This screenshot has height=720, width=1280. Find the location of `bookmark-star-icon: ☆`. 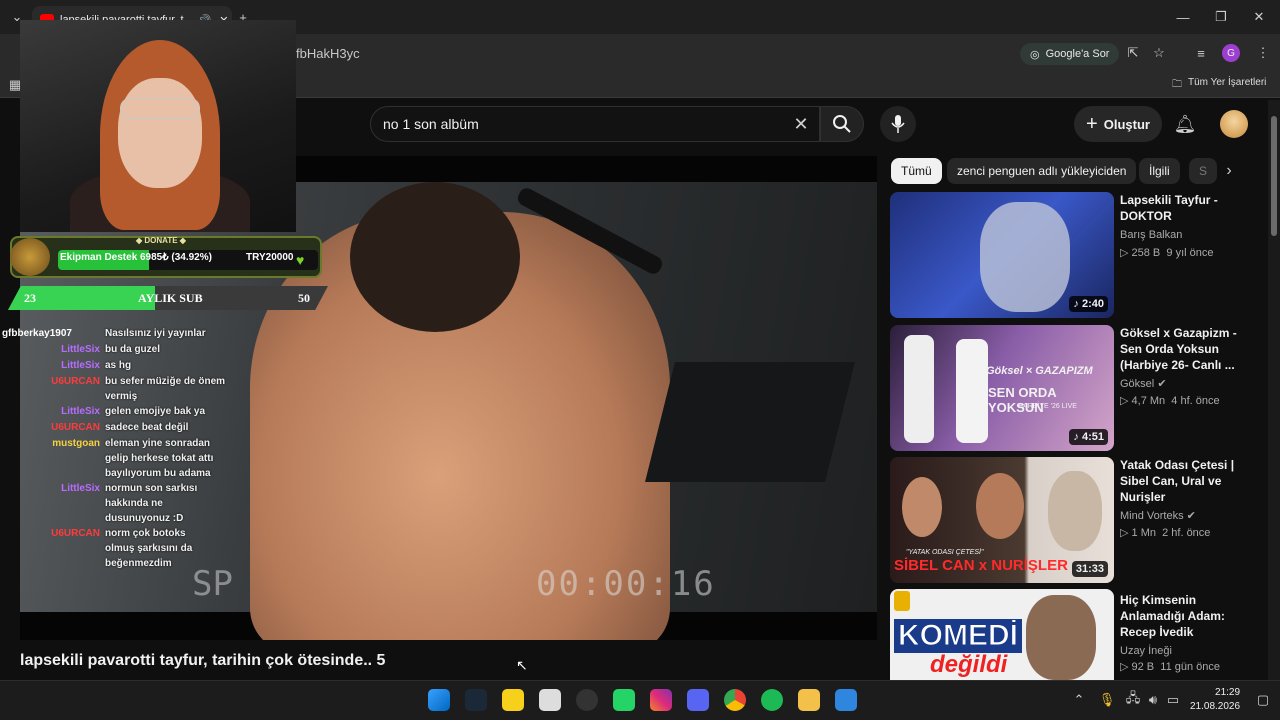

bookmark-star-icon: ☆ is located at coordinates (1159, 53).